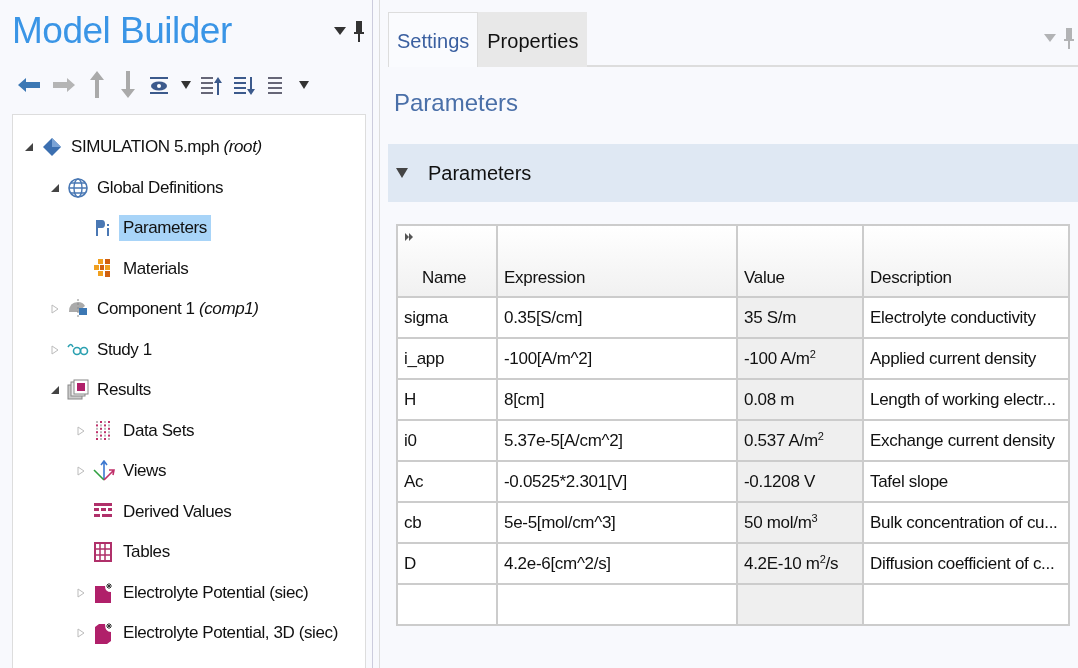 Image resolution: width=1078 pixels, height=668 pixels. I want to click on table-cell: Ac, so click(447, 481).